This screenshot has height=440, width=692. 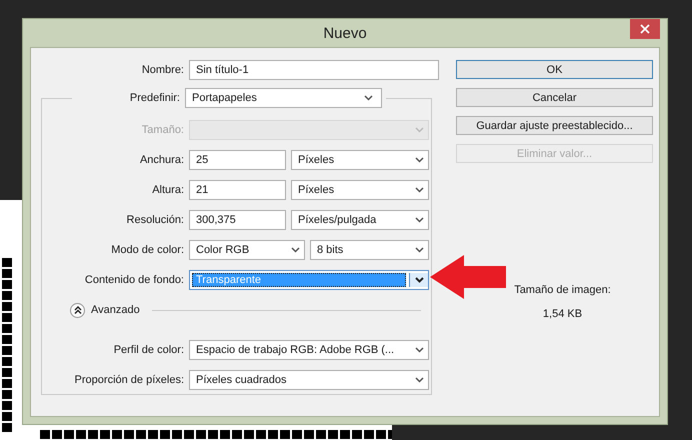 What do you see at coordinates (148, 350) in the screenshot?
I see `field-label: Perfil de color:` at bounding box center [148, 350].